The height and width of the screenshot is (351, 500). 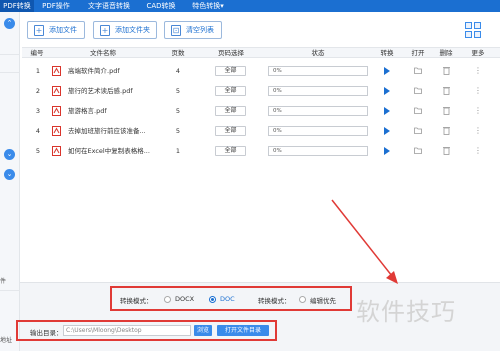 I want to click on add-folder-icon: +, so click(x=105, y=30).